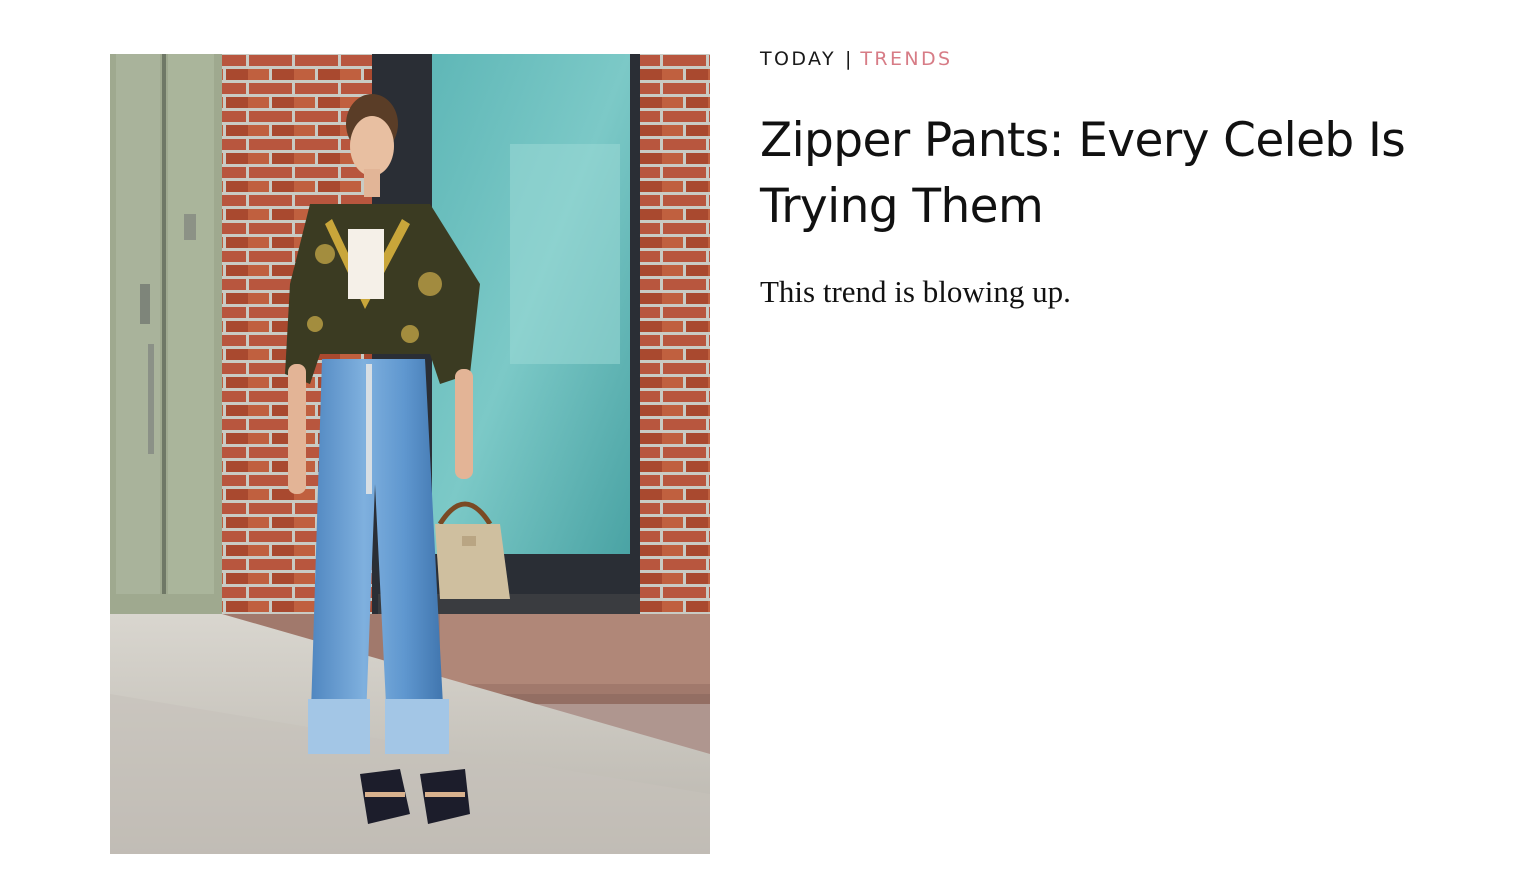  Describe the element at coordinates (915, 291) in the screenshot. I see `article-dek: This trend is blowing up.` at that location.